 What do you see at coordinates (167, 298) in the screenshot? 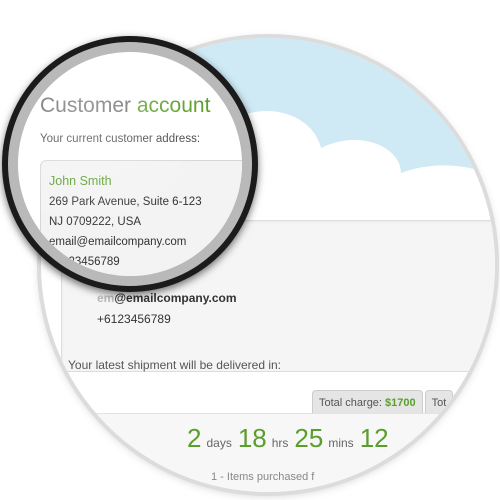
I see `address-email-partial: em@emailcompany.com` at bounding box center [167, 298].